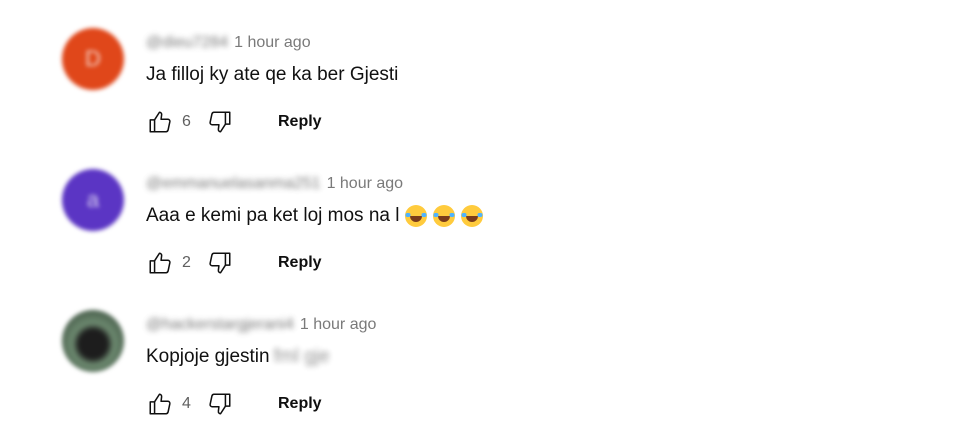 The width and height of the screenshot is (980, 440). I want to click on comment-header: @hackerstargjerani4 1 hour ago, so click(261, 325).